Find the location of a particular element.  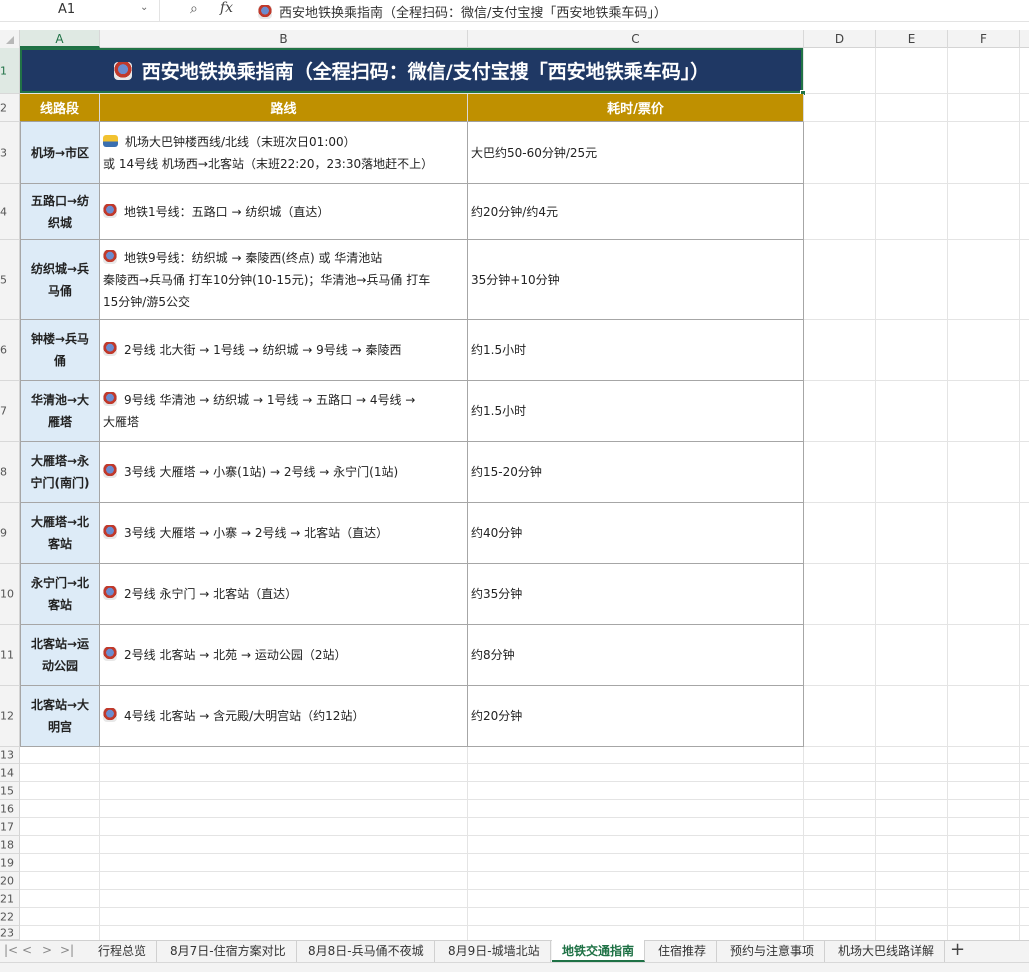

route-cell: 4号线 北客站 → 含元殿/大明宫站（约12站） is located at coordinates (284, 716).